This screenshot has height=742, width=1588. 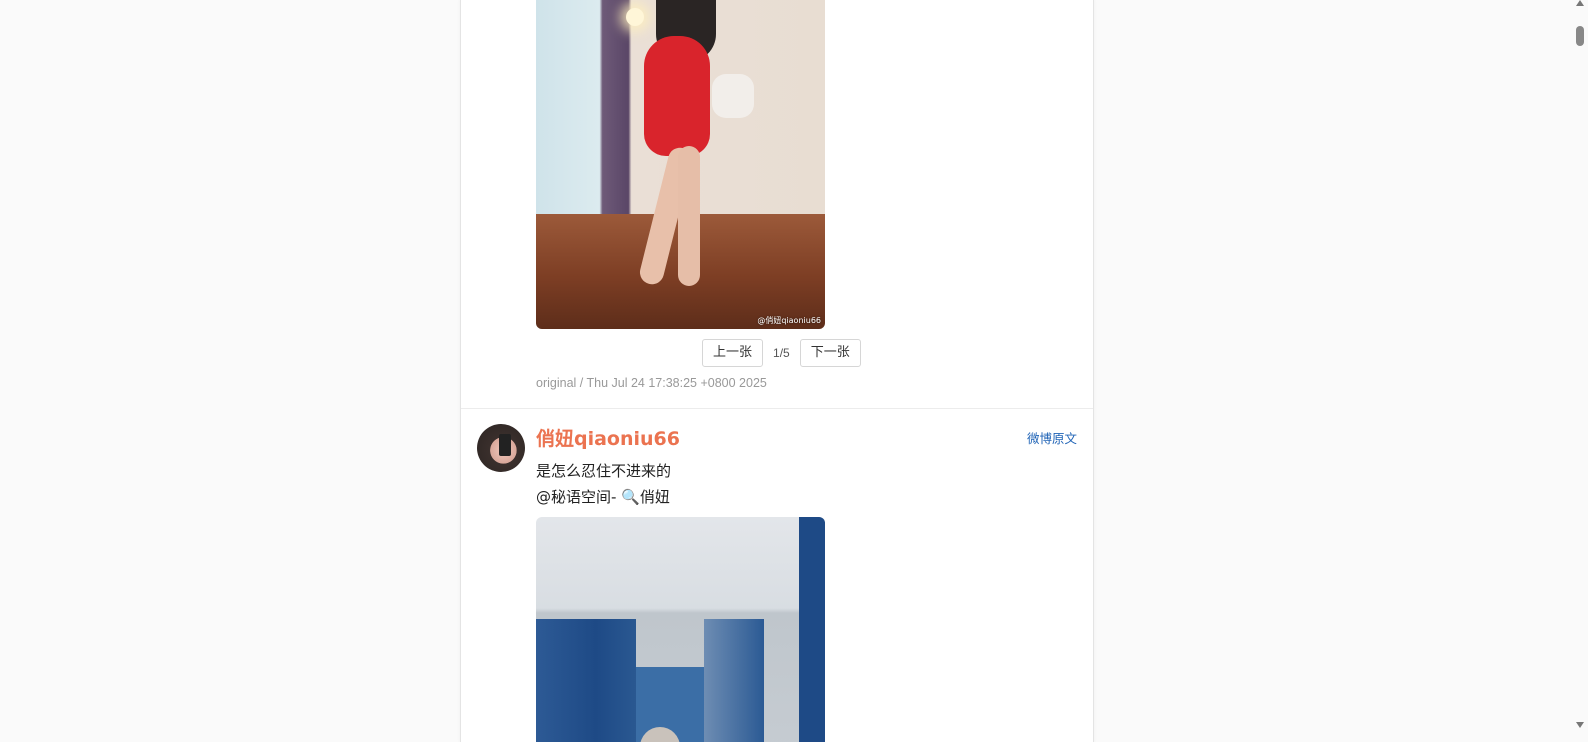 I want to click on photo-pager: 上一张 1/5 下一张, so click(x=781, y=353).